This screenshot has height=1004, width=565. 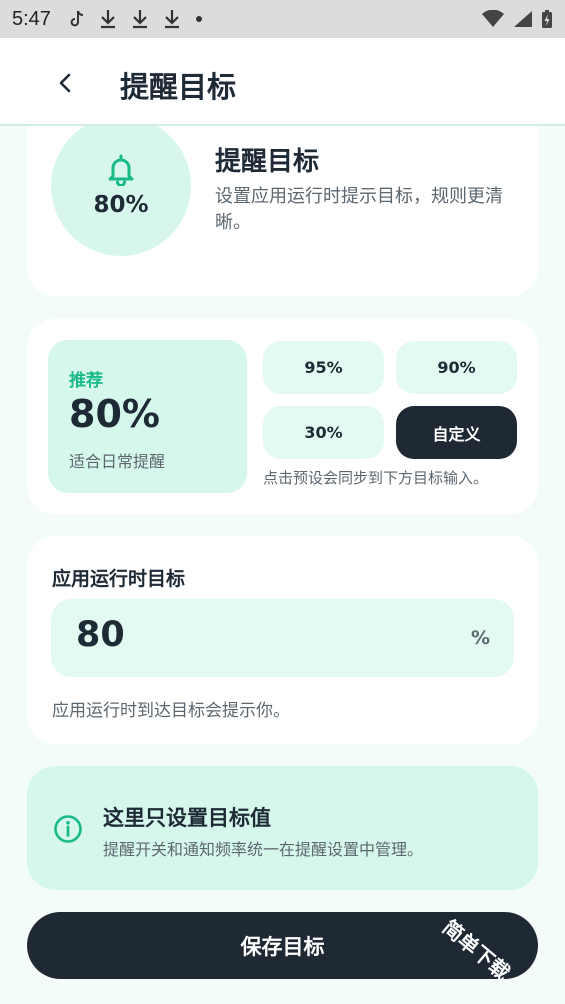 I want to click on recommended-description: 适合日常提醒, so click(x=117, y=461).